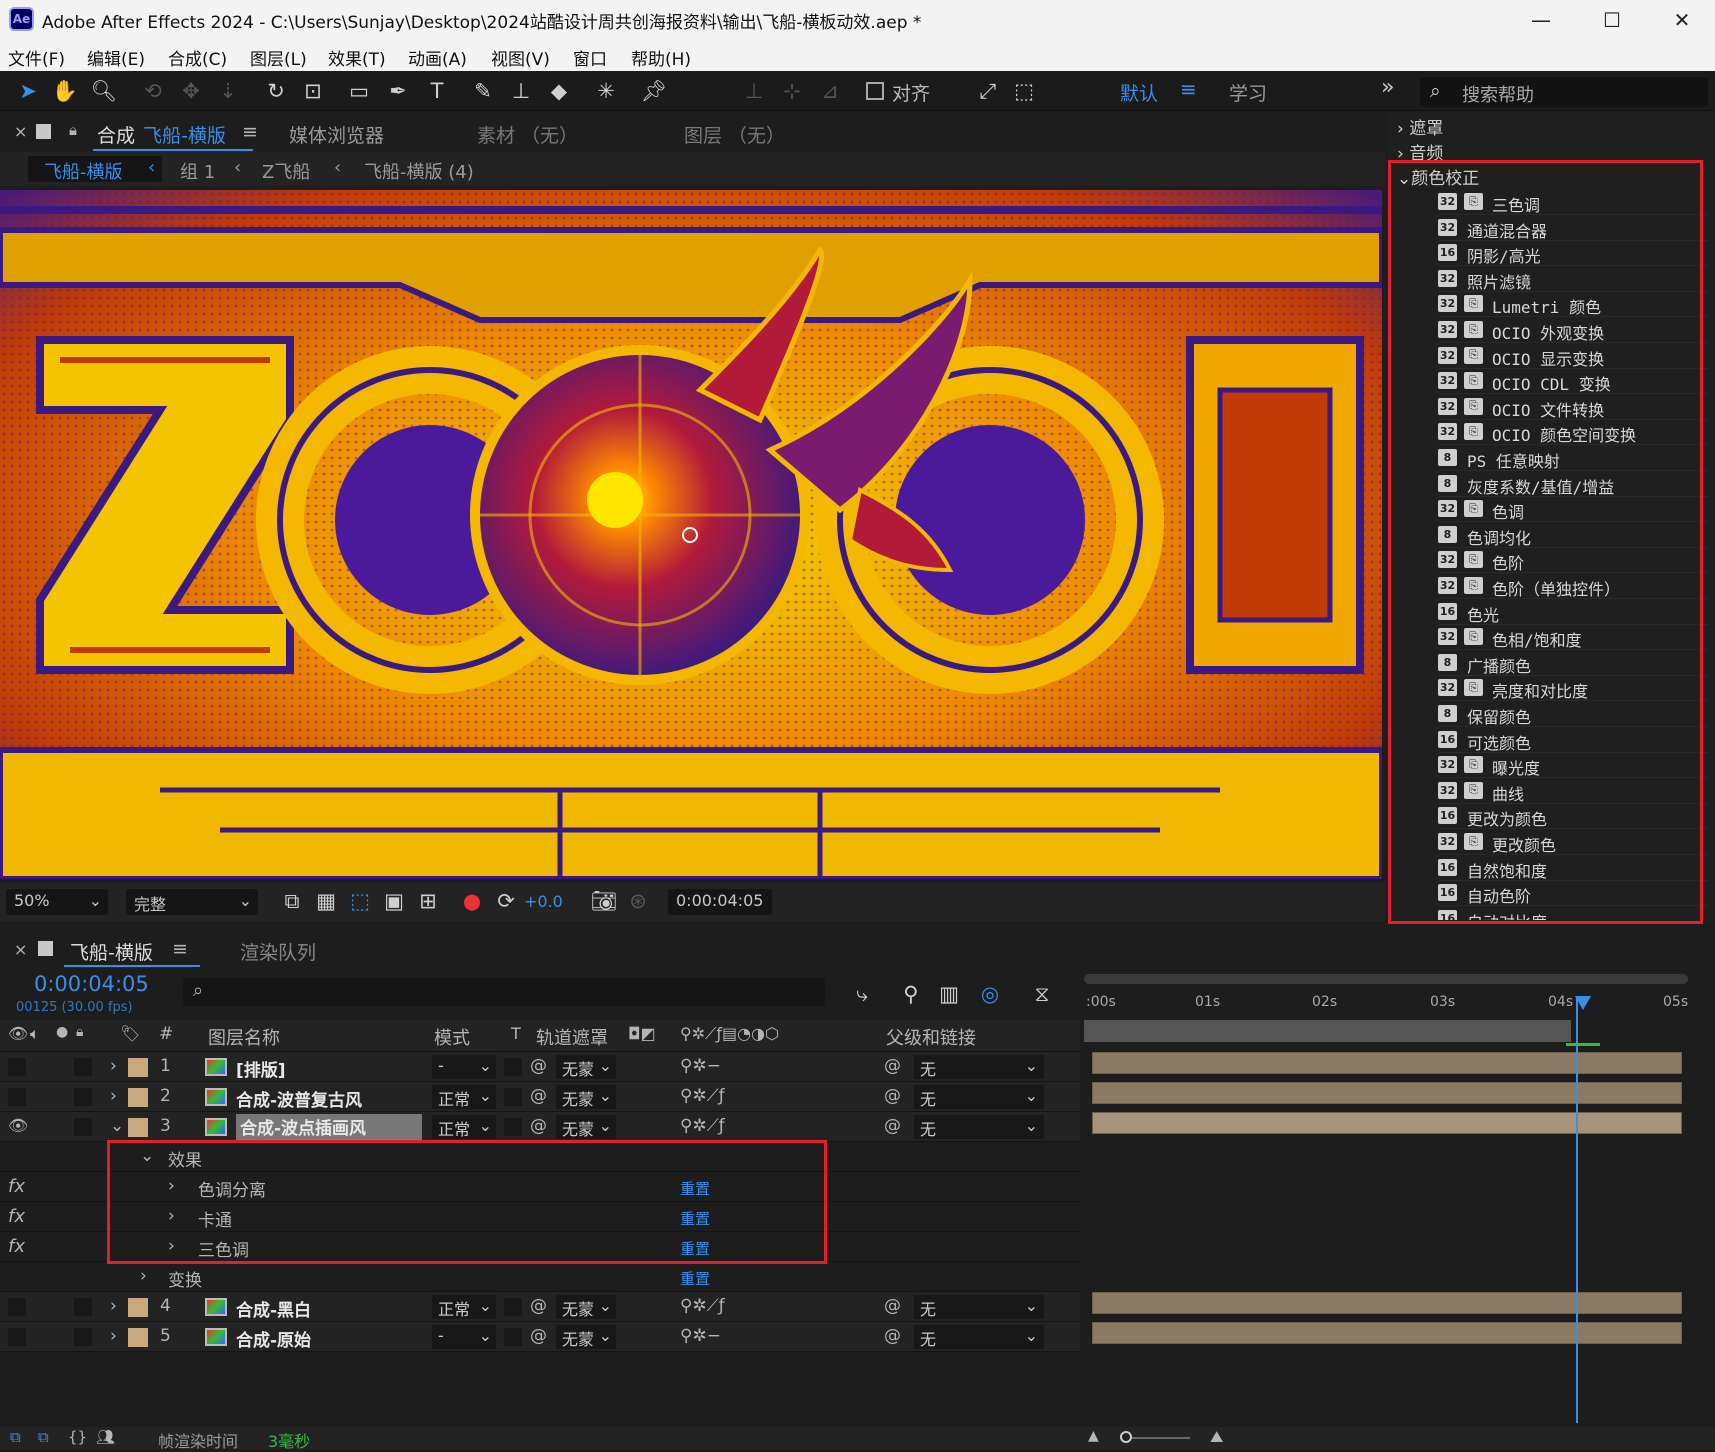  Describe the element at coordinates (228, 91) in the screenshot. I see `dolly-camera-icon: ⇣` at that location.